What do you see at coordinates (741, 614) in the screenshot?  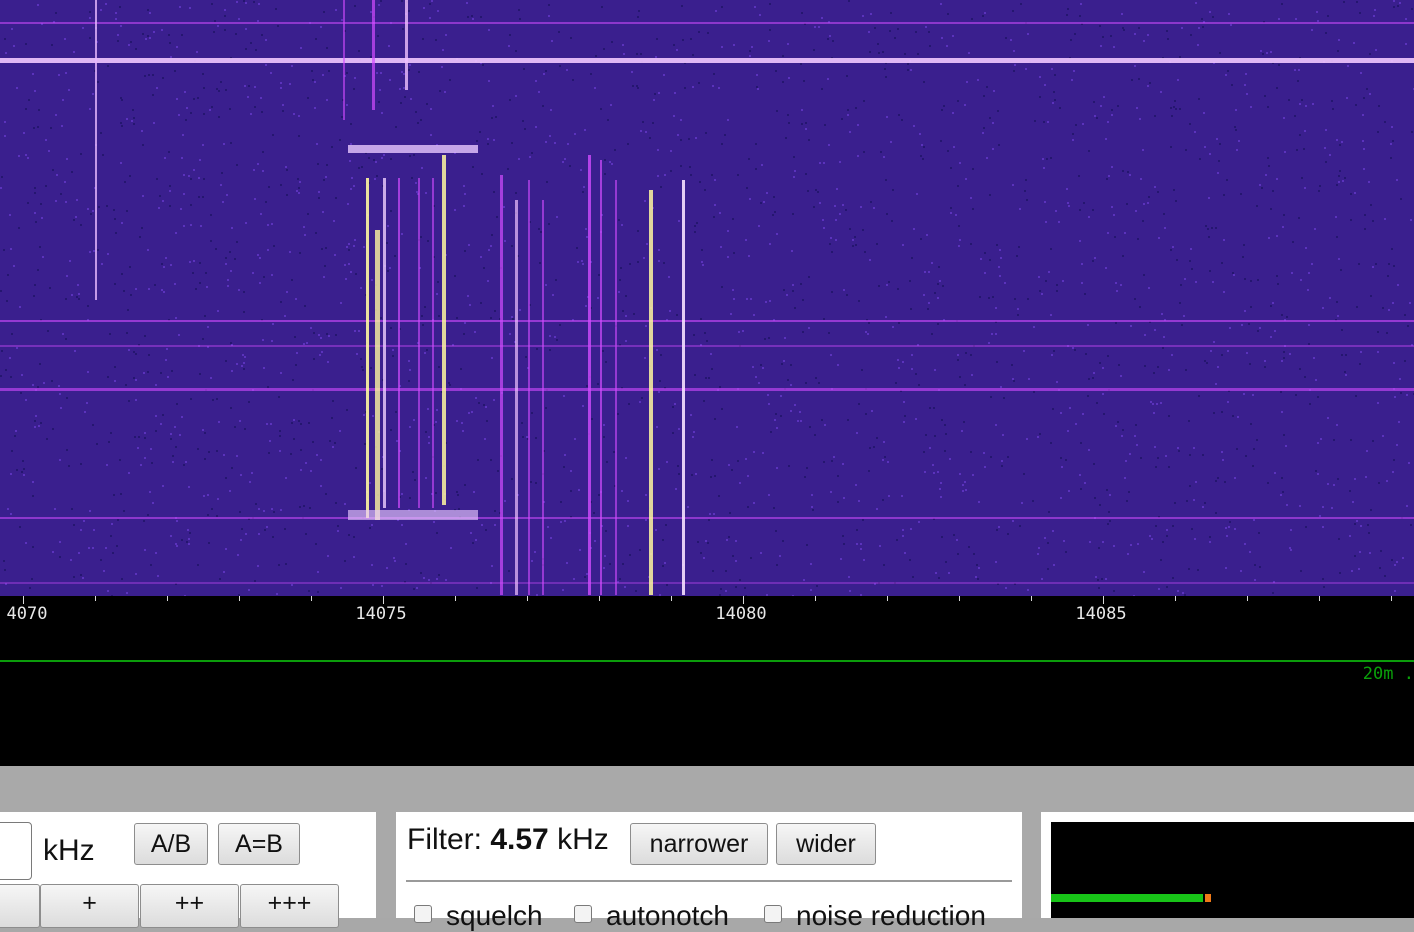 I see `scale-label-14080: 14080` at bounding box center [741, 614].